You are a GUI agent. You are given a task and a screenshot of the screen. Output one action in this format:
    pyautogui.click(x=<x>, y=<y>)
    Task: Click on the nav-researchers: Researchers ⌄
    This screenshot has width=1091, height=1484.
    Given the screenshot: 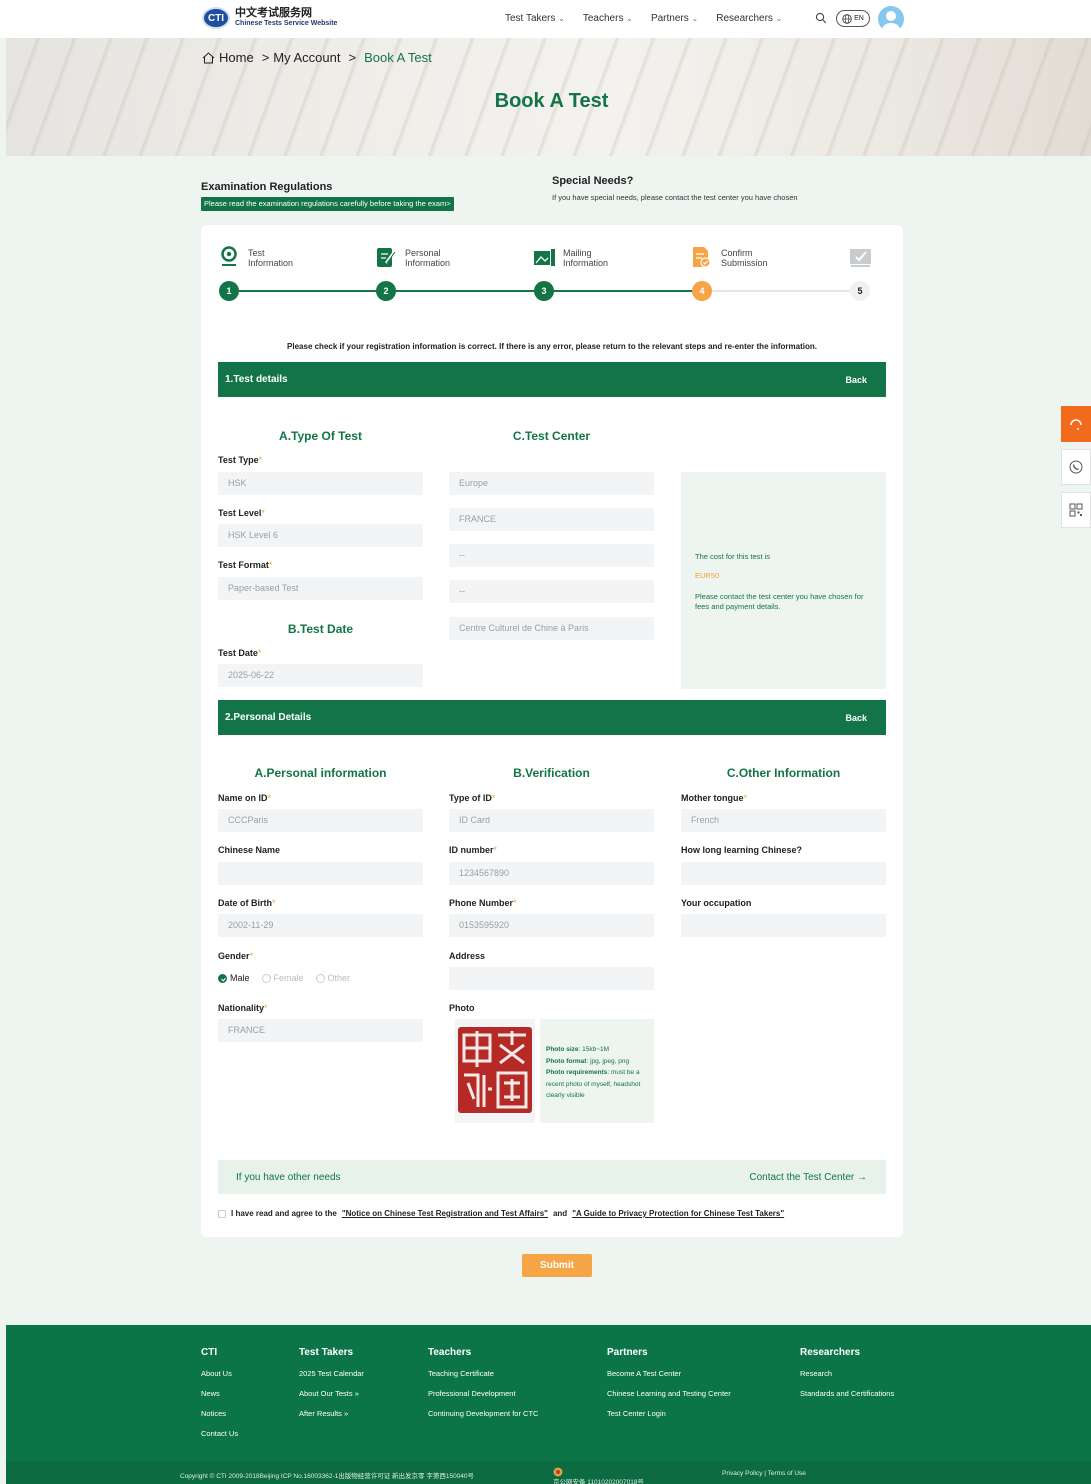 What is the action you would take?
    pyautogui.click(x=749, y=18)
    